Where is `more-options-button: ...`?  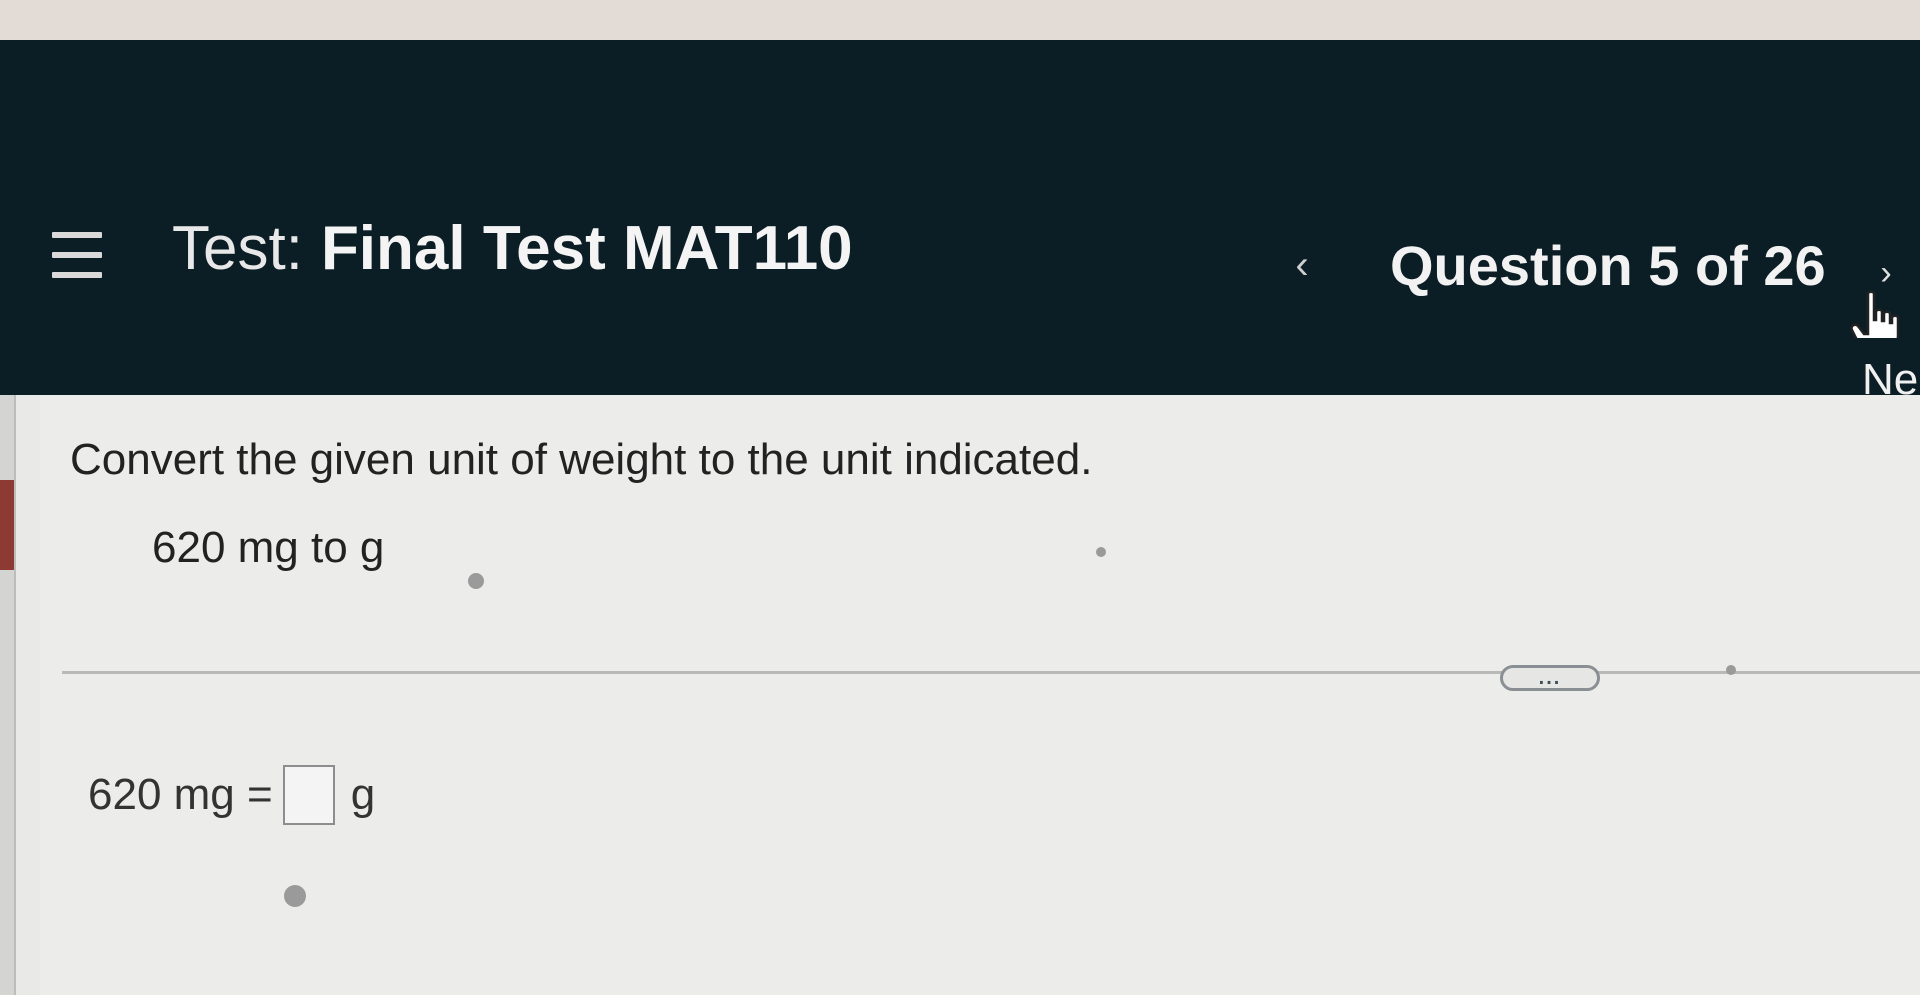
more-options-button: ... is located at coordinates (1550, 678).